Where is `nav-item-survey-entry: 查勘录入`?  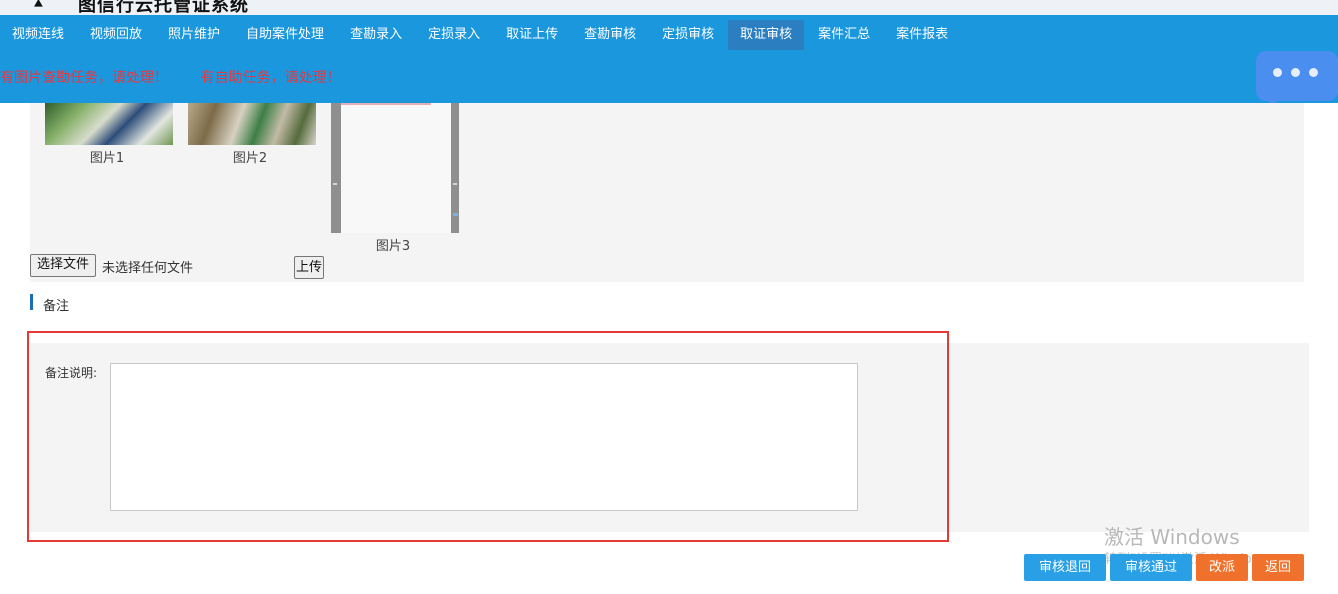 nav-item-survey-entry: 查勘录入 is located at coordinates (376, 35).